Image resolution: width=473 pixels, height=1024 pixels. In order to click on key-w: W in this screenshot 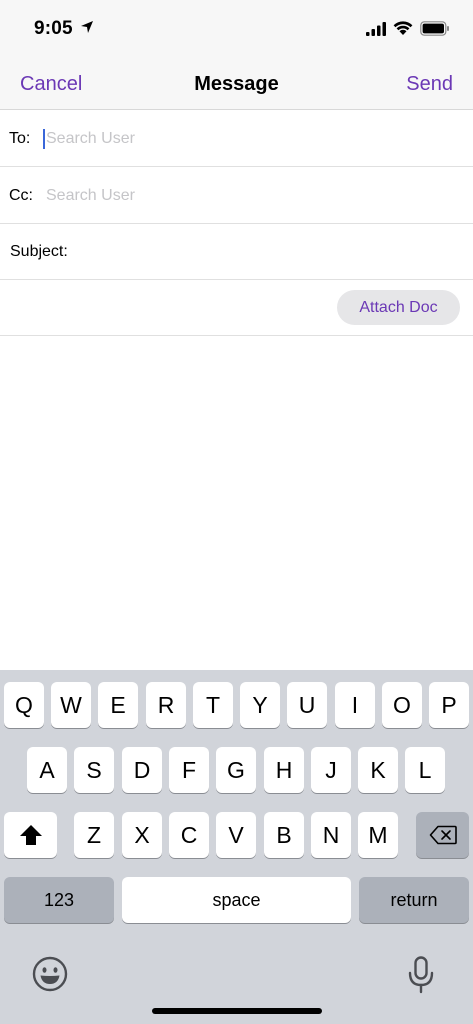, I will do `click(71, 705)`.